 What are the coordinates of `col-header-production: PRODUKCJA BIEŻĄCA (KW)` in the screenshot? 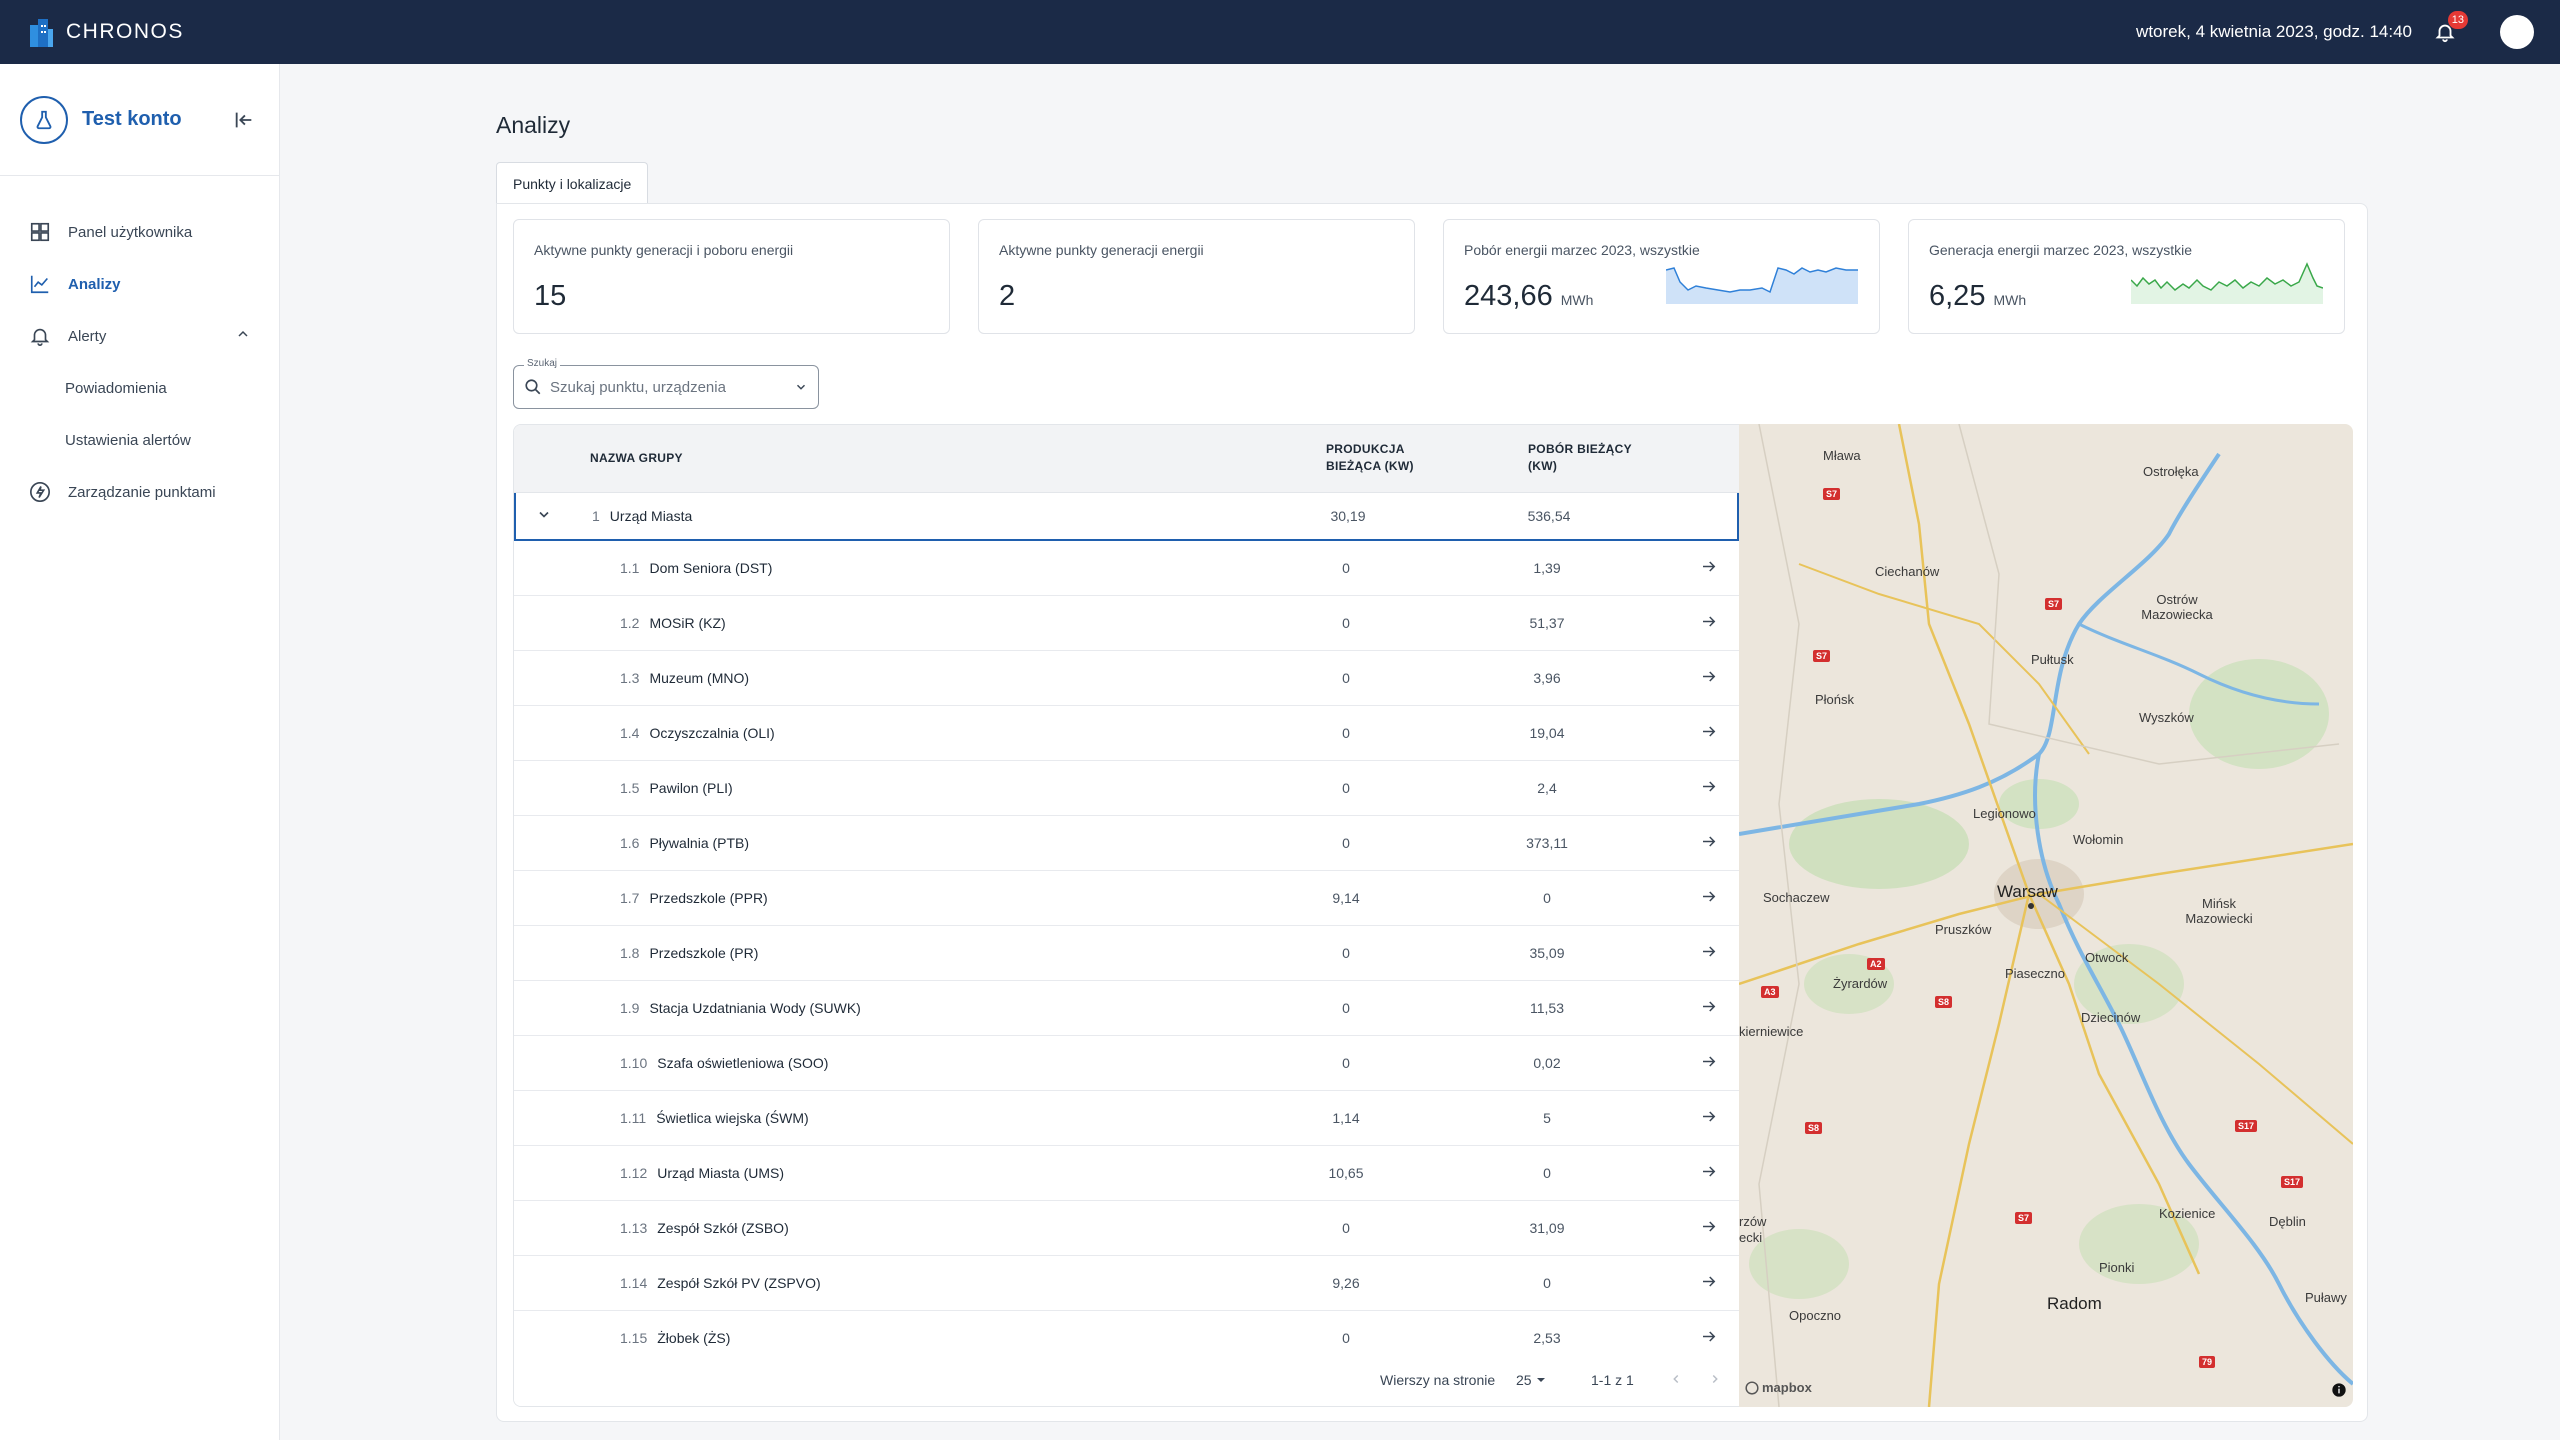 It's located at (1370, 458).